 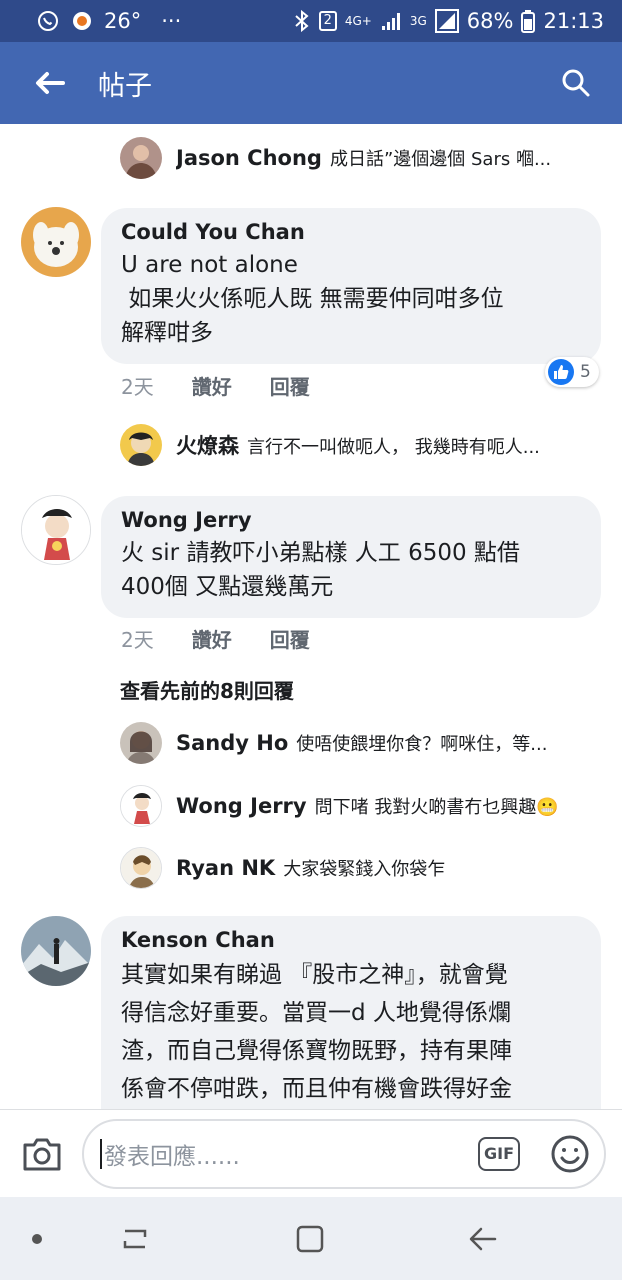 I want to click on page-title: 帖子, so click(x=125, y=86).